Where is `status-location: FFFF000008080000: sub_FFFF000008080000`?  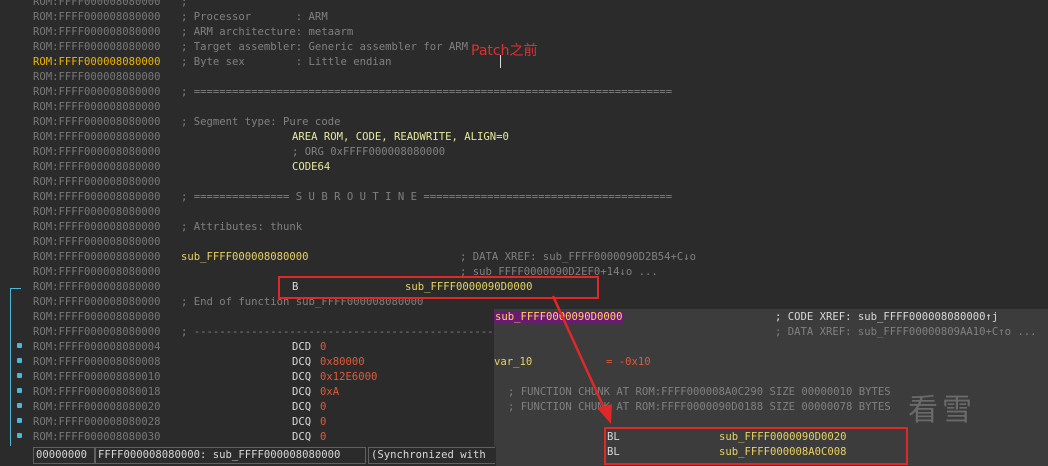 status-location: FFFF000008080000: sub_FFFF000008080000 is located at coordinates (230, 455).